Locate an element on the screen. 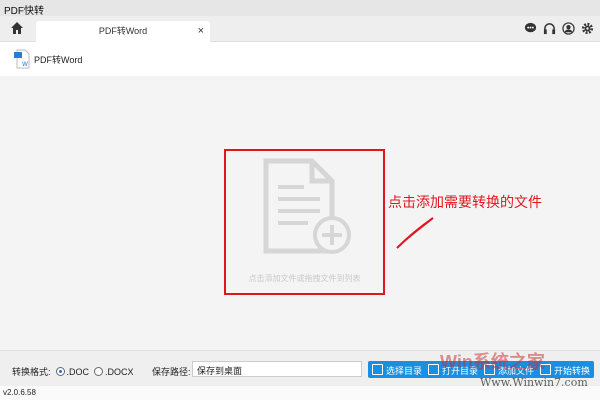  dropzone-hint: 点击添加文件或拖拽文件到列表 is located at coordinates (304, 278).